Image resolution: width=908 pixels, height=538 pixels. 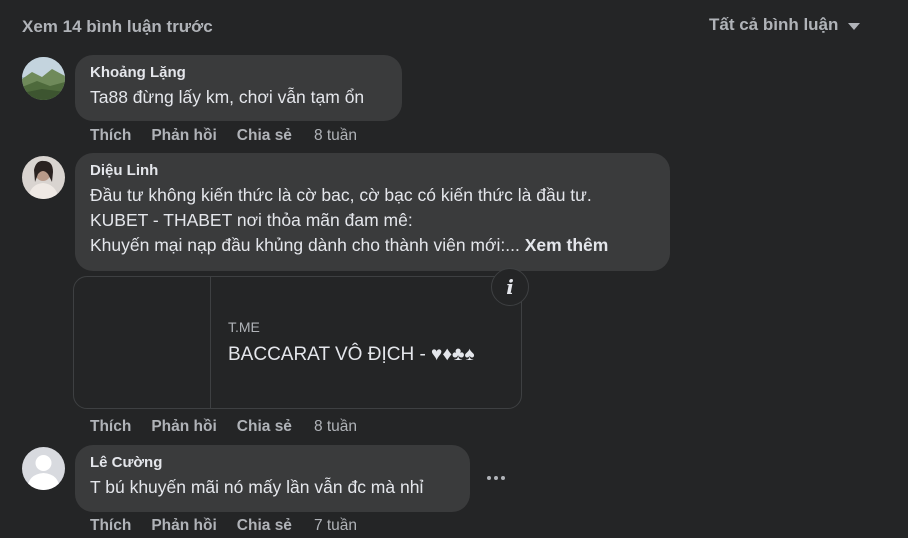 I want to click on comment-timestamp: 7 tuần, so click(x=335, y=526).